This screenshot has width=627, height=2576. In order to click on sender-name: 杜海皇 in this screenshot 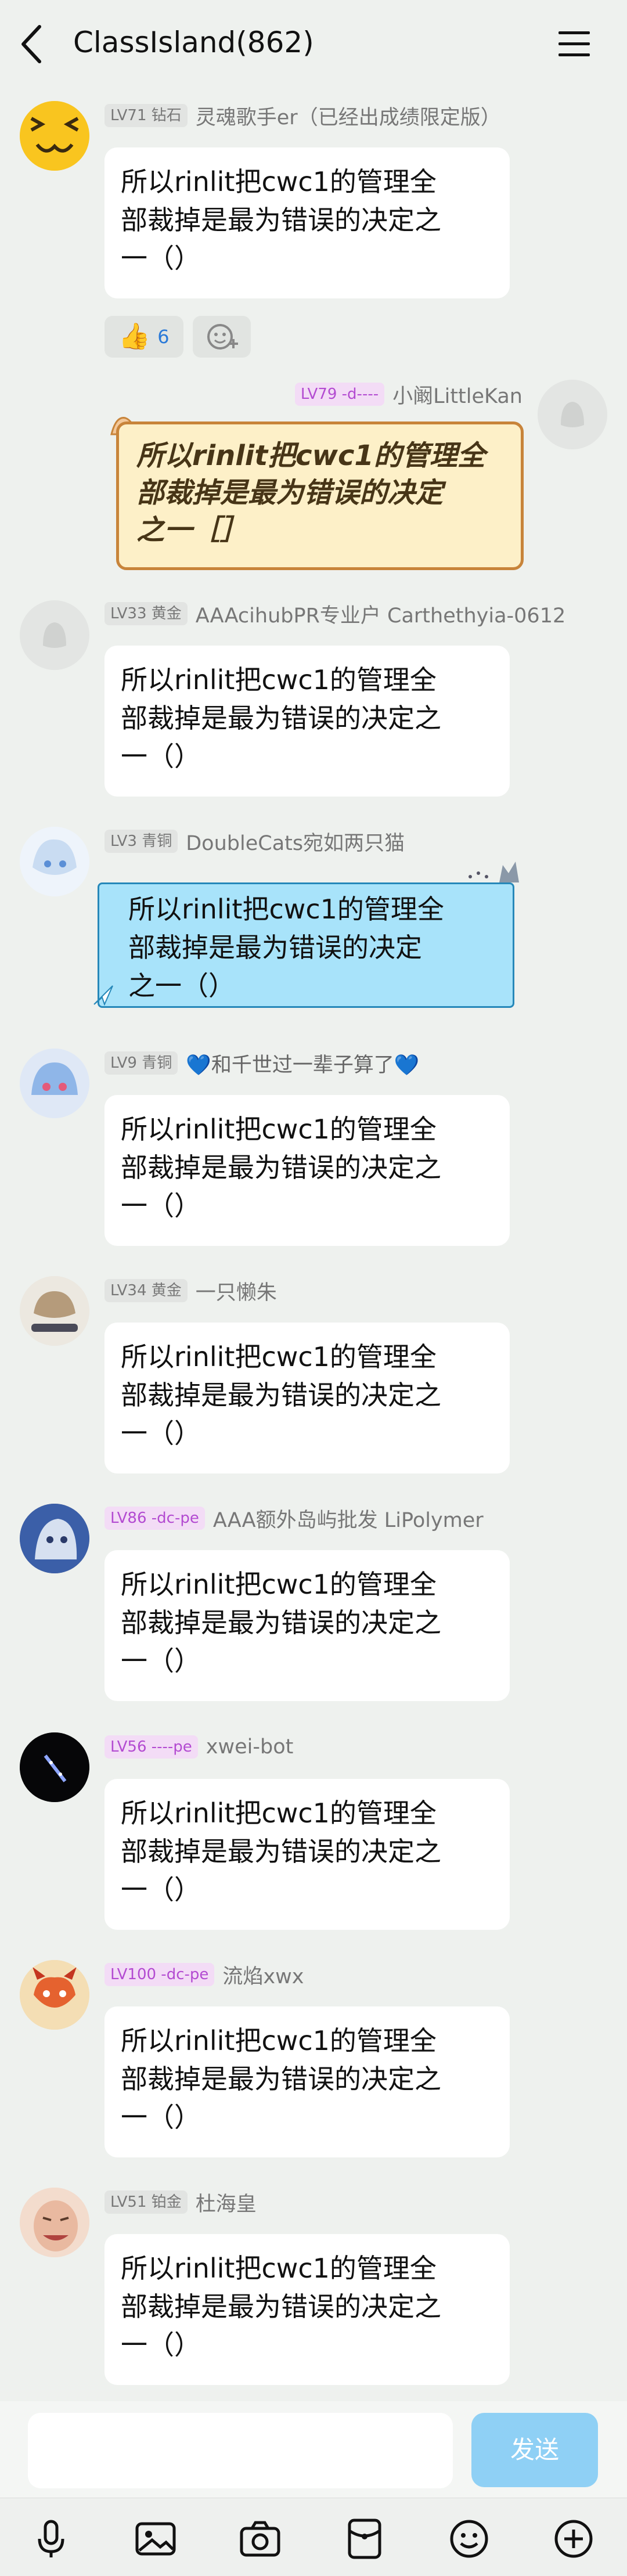, I will do `click(227, 2202)`.